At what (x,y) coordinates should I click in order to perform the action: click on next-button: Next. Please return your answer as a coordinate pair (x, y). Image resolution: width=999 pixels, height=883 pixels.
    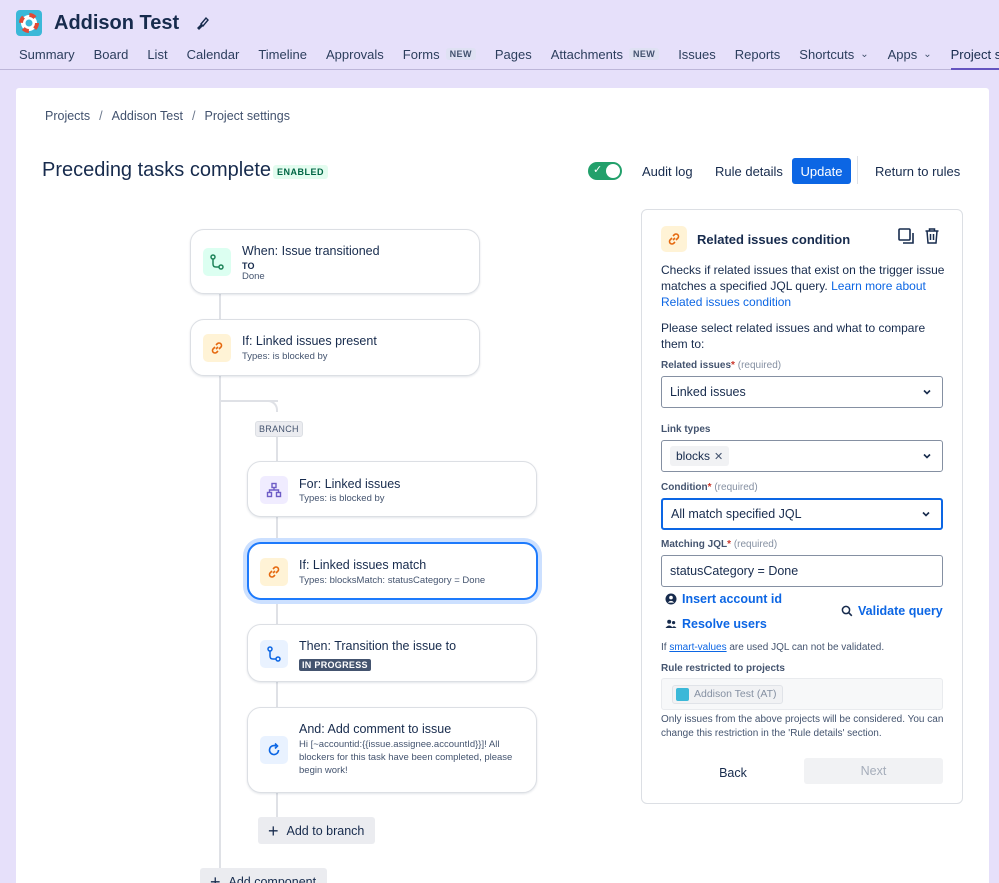
    Looking at the image, I should click on (873, 771).